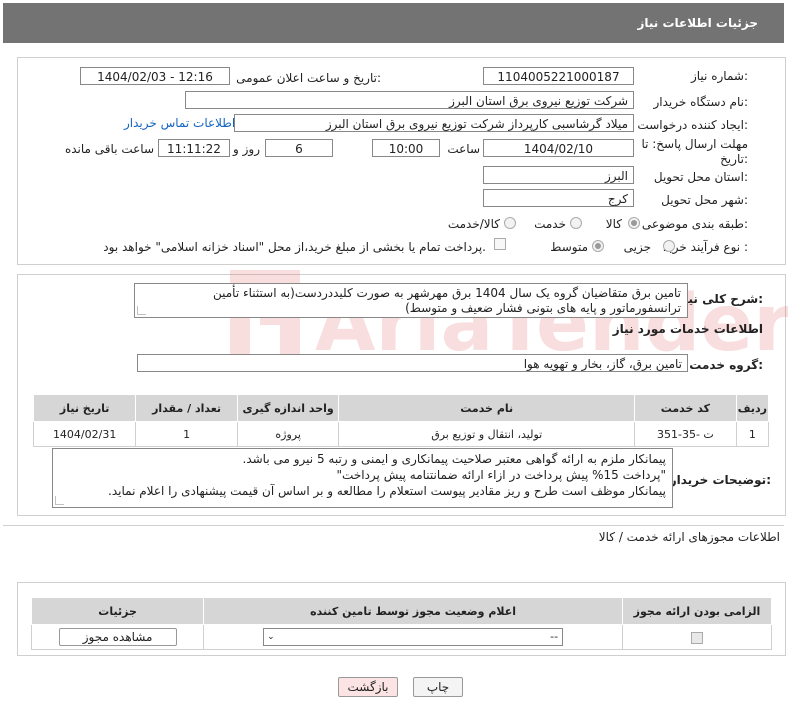 The width and height of the screenshot is (788, 713). What do you see at coordinates (288, 434) in the screenshot?
I see `unit: پروژه` at bounding box center [288, 434].